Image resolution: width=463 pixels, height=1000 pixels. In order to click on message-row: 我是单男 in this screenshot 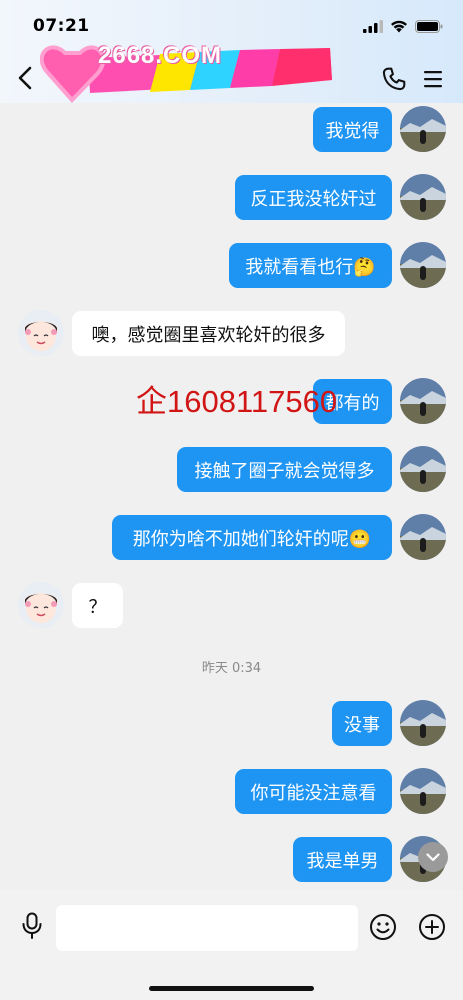, I will do `click(231, 859)`.